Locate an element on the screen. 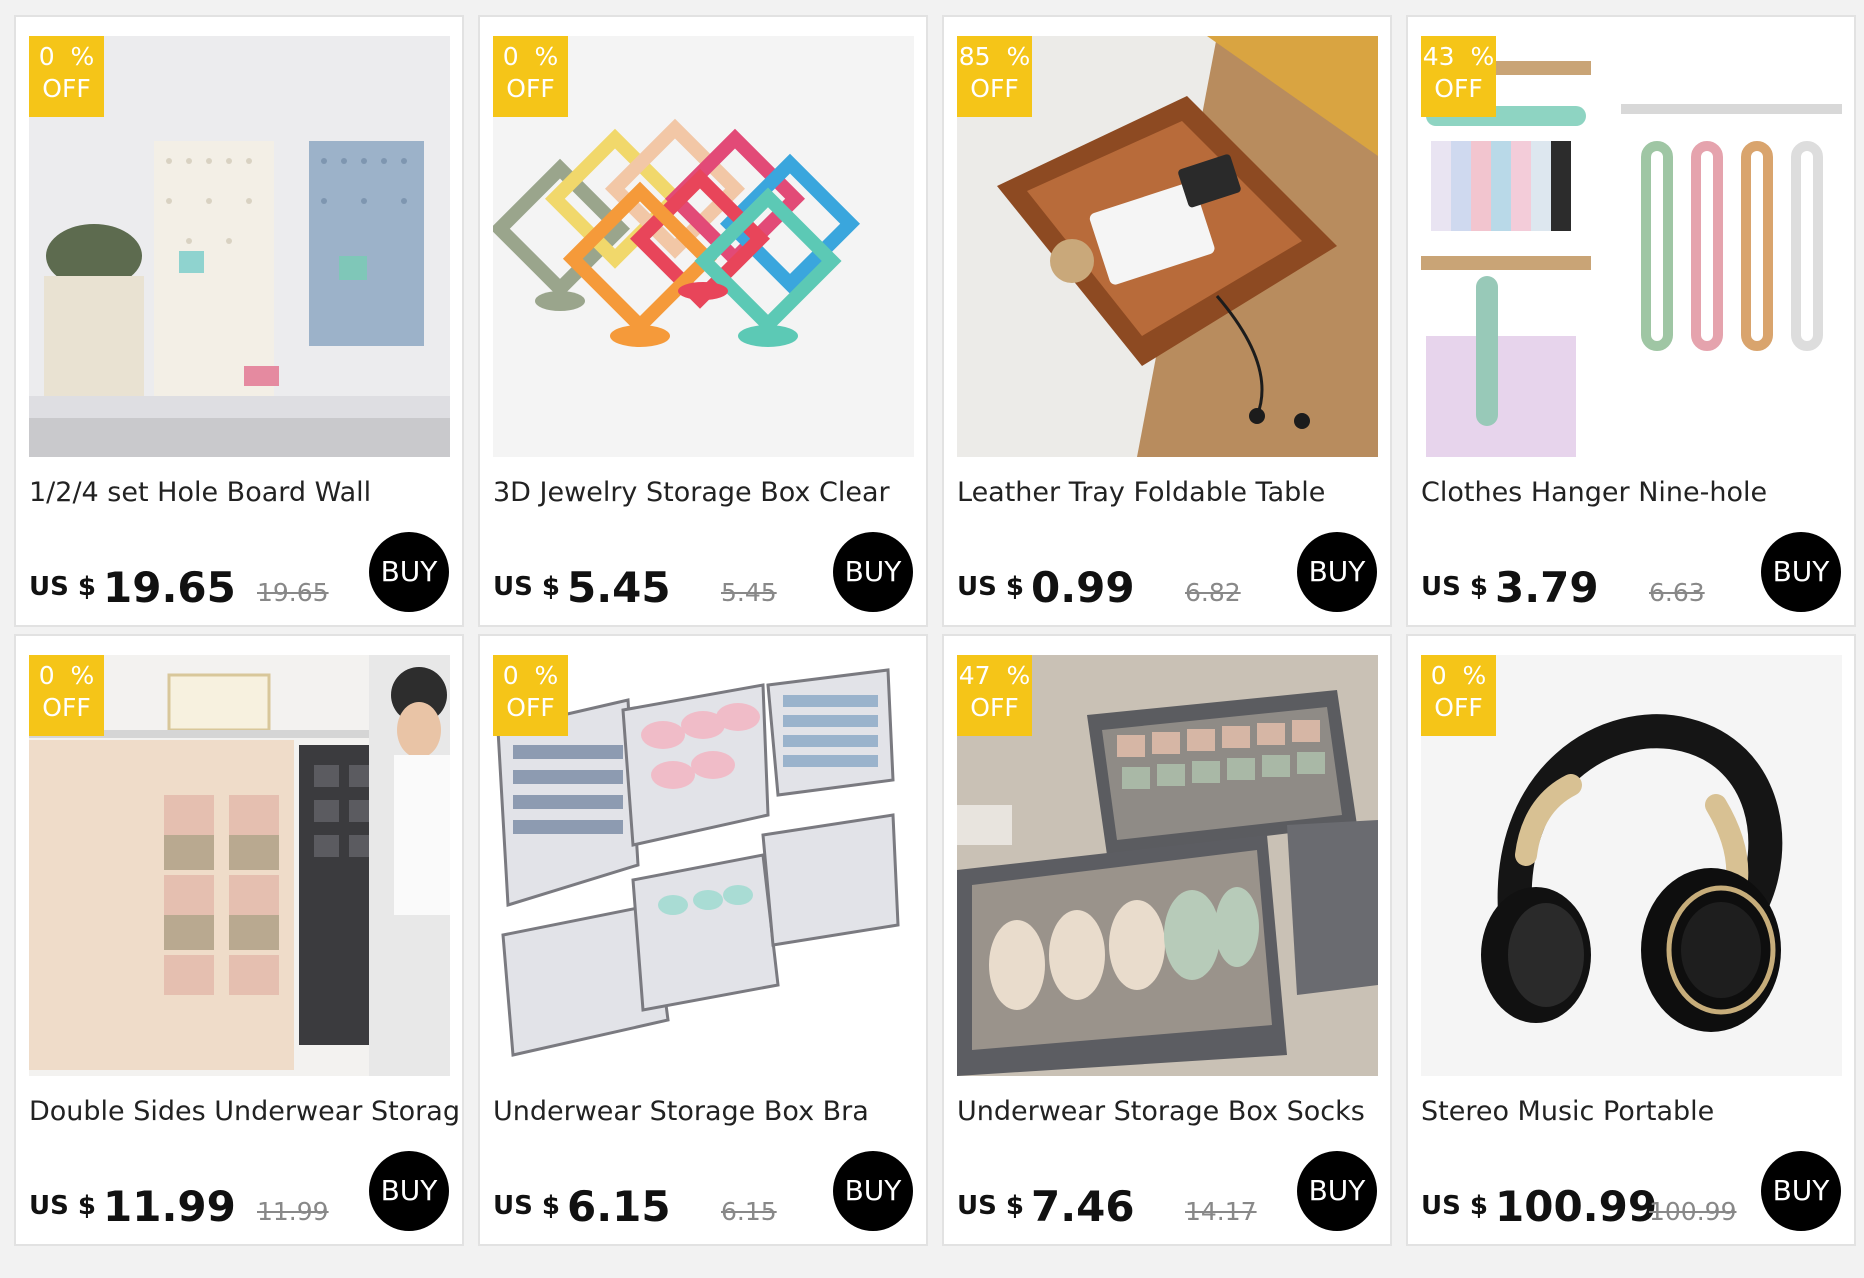 The width and height of the screenshot is (1864, 1278). original-price: 6.15 is located at coordinates (749, 1211).